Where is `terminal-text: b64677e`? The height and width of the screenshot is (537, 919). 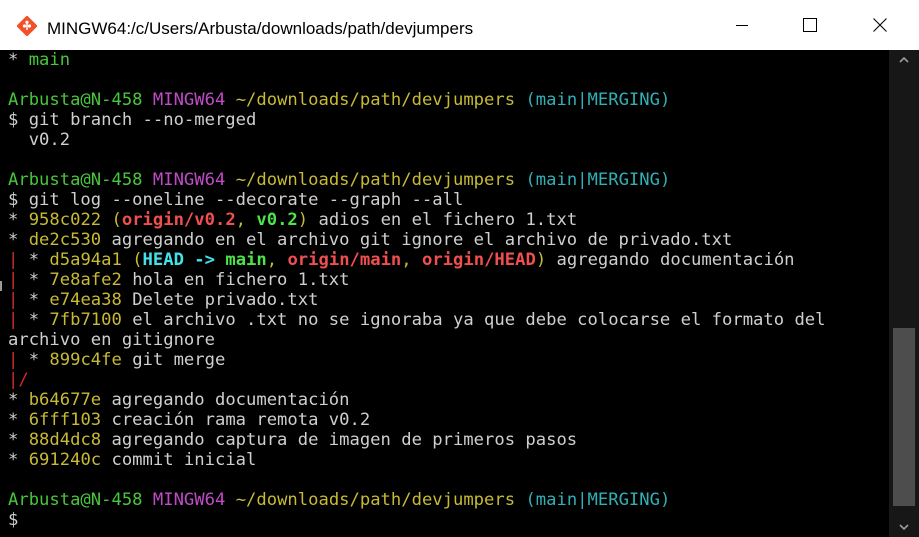
terminal-text: b64677e is located at coordinates (65, 400).